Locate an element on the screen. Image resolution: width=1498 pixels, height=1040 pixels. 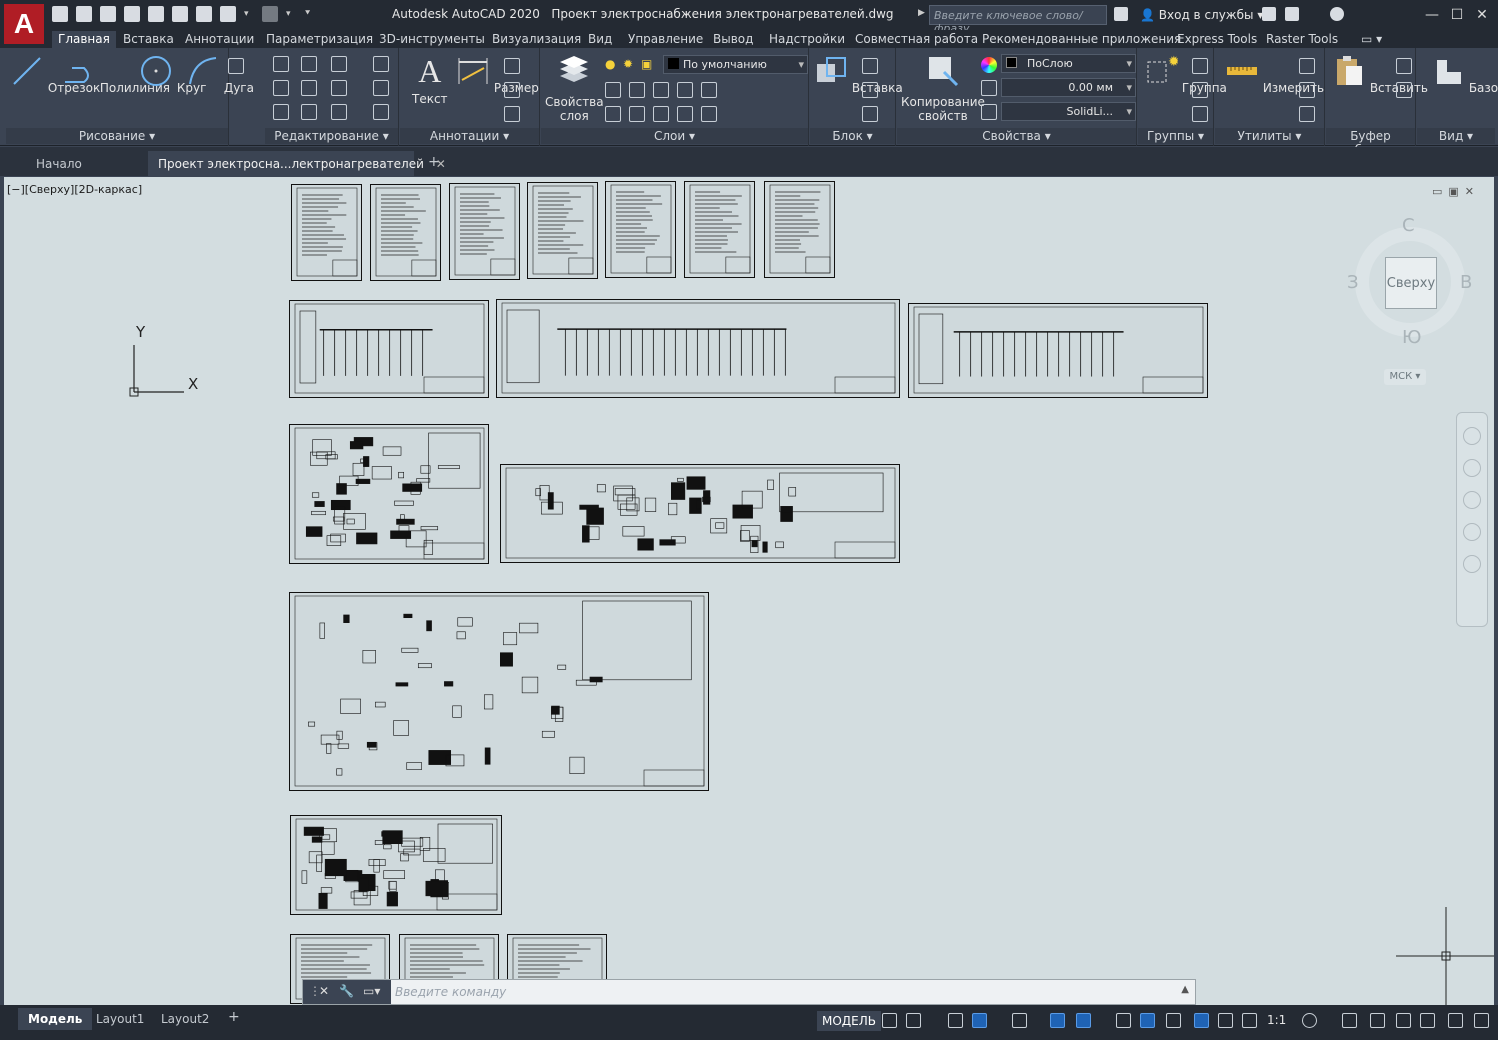
scale-icon is located at coordinates (309, 112).